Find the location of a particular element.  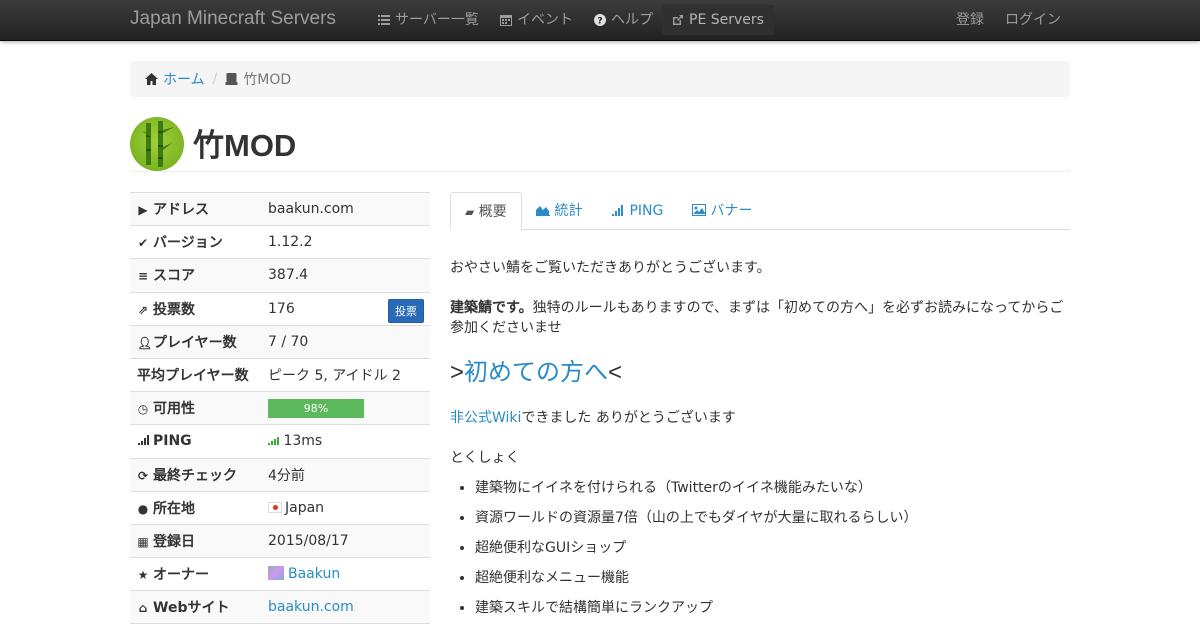

calendar-icon is located at coordinates (506, 20).